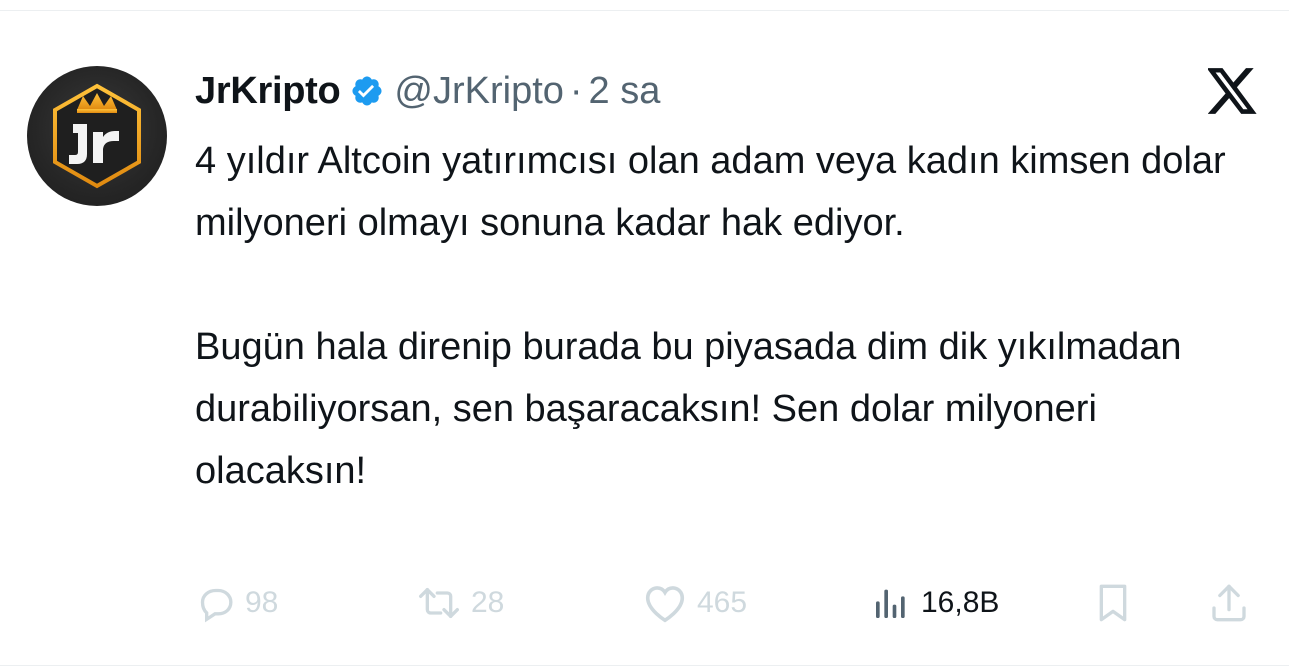  I want to click on share-icon, so click(1229, 603).